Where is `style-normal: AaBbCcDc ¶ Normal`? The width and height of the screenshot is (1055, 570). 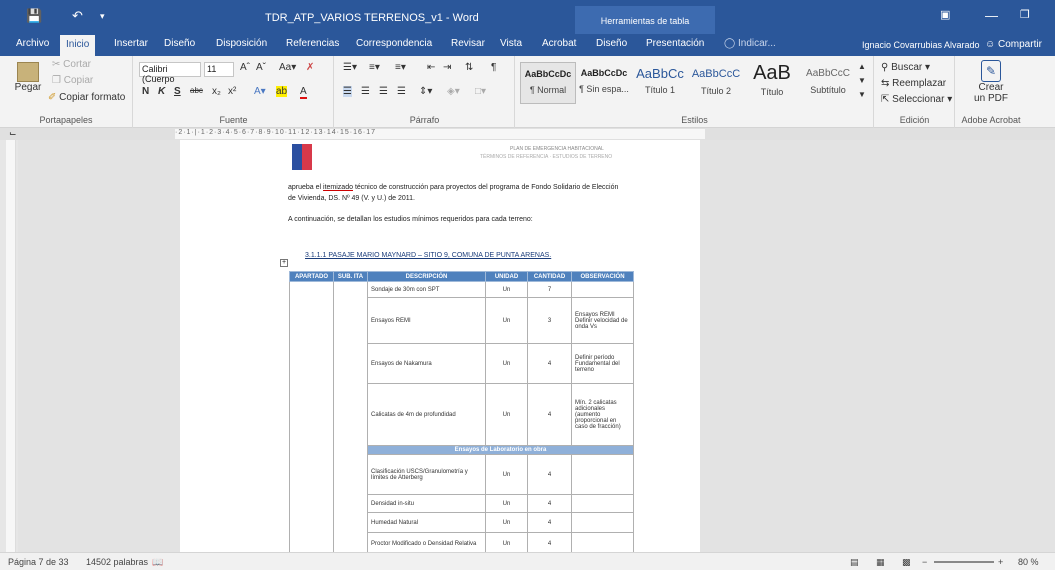 style-normal: AaBbCcDc ¶ Normal is located at coordinates (548, 83).